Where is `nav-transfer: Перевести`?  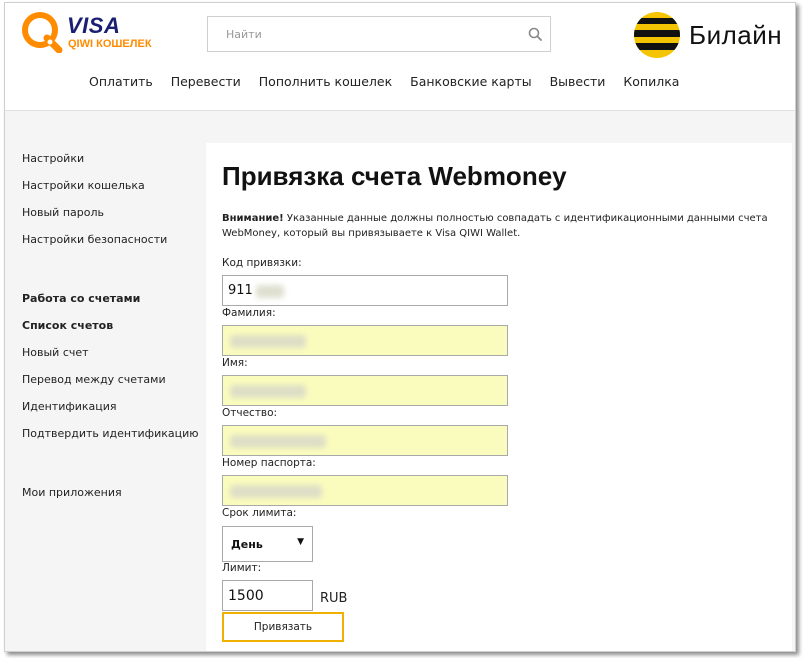
nav-transfer: Перевести is located at coordinates (206, 84).